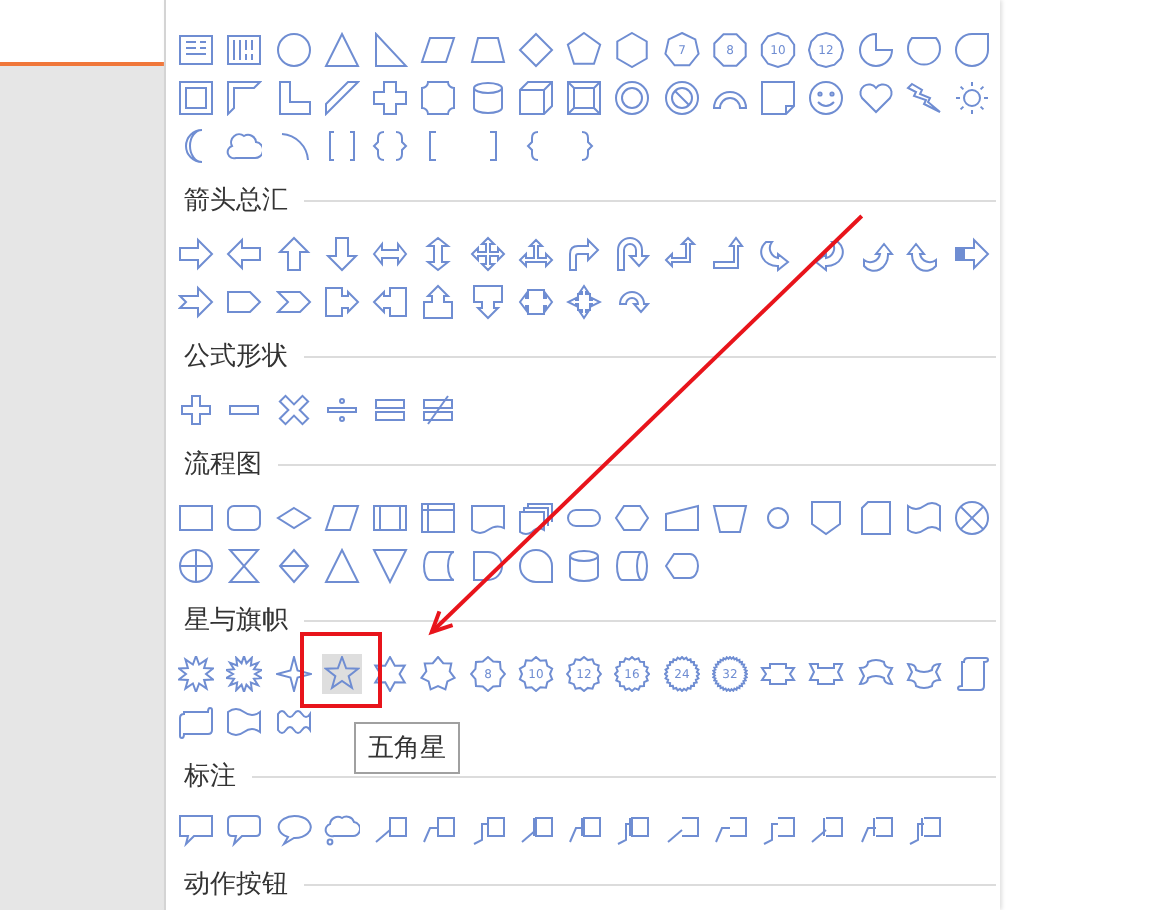 The width and height of the screenshot is (1158, 910). Describe the element at coordinates (438, 410) in the screenshot. I see `not-equal-sign-icon` at that location.